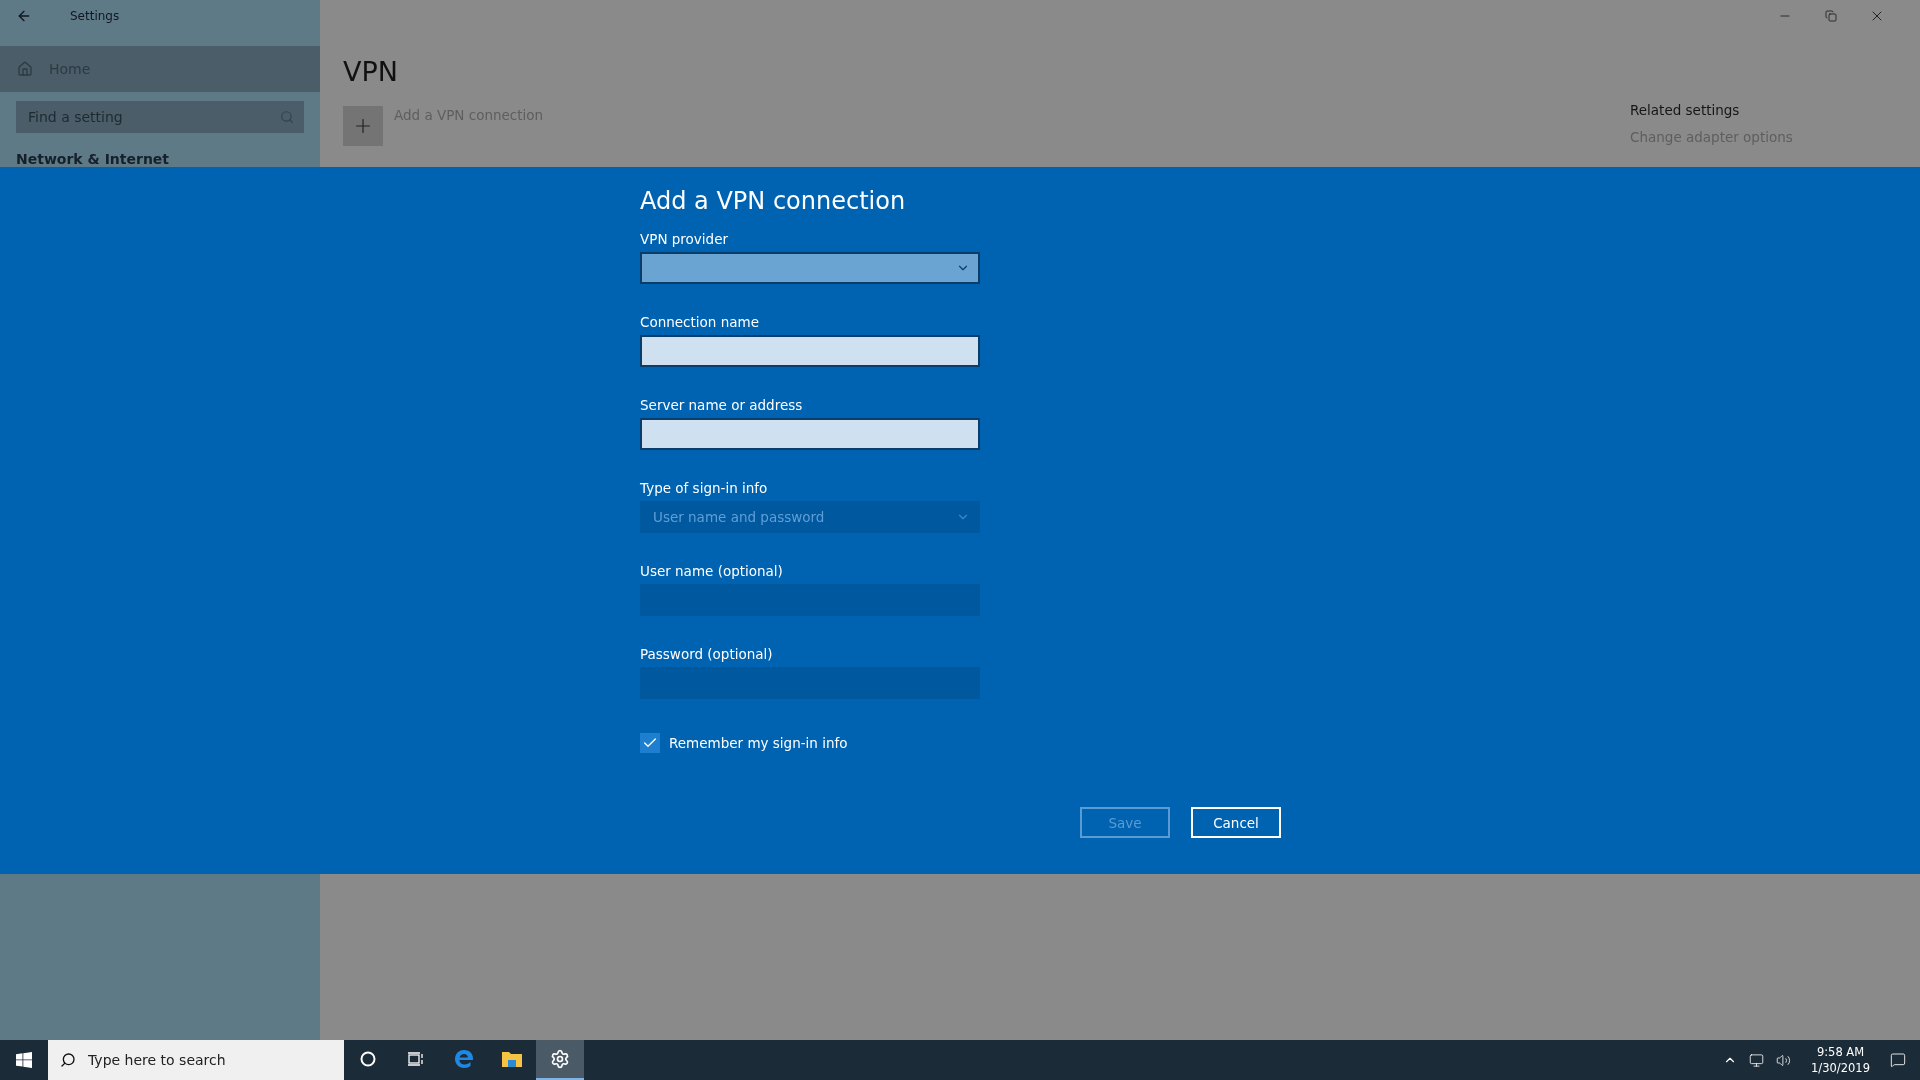 The height and width of the screenshot is (1080, 1920). What do you see at coordinates (722, 405) in the screenshot?
I see `field-label: Server name or address` at bounding box center [722, 405].